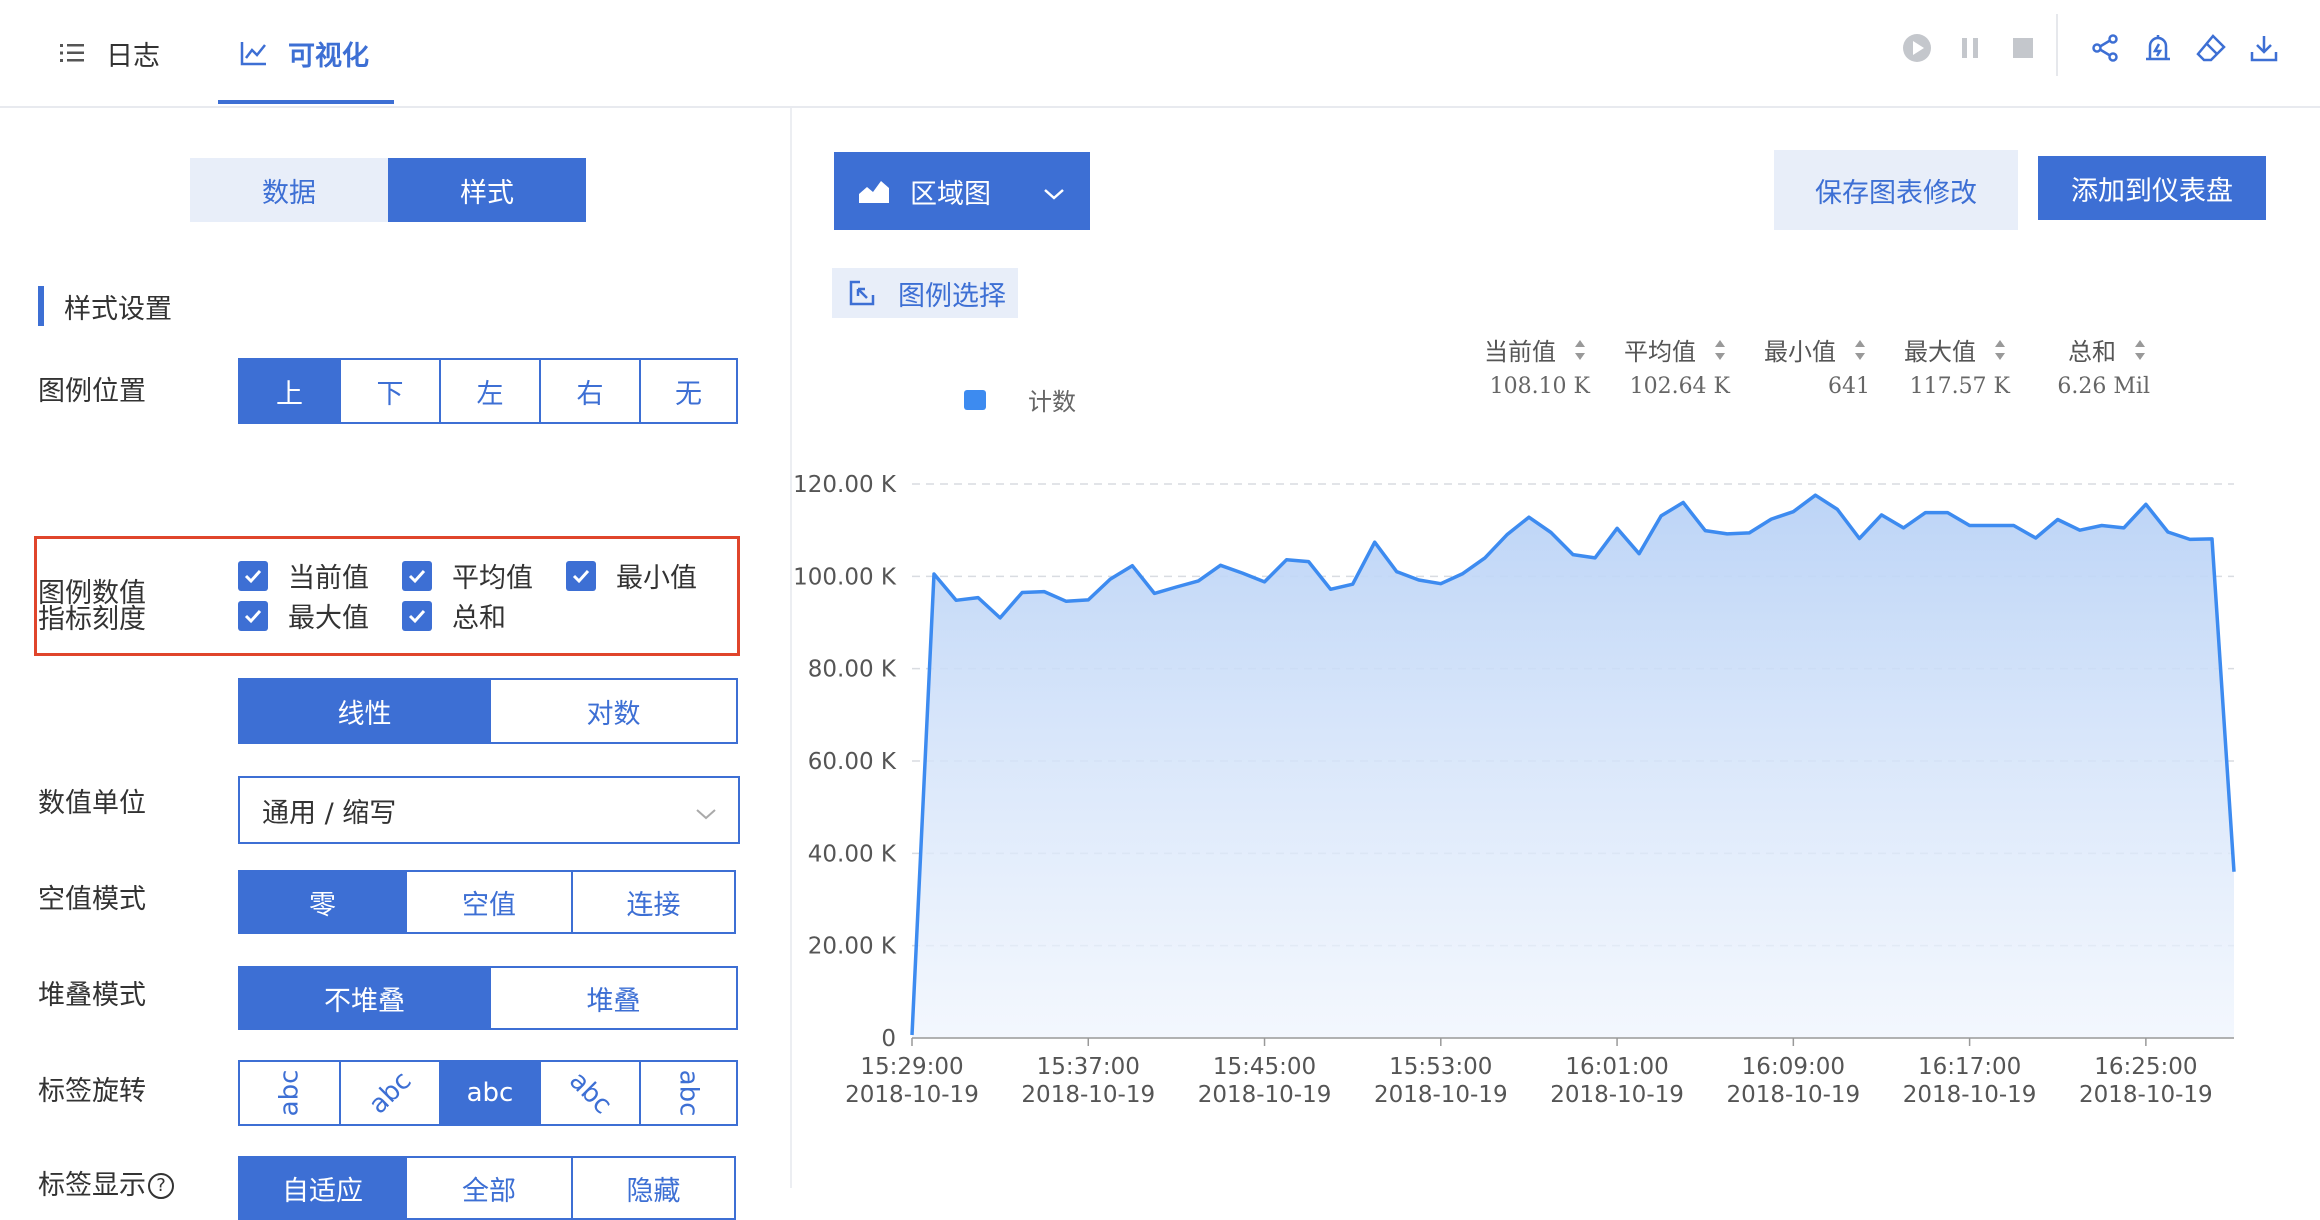 The width and height of the screenshot is (2320, 1220). What do you see at coordinates (289, 391) in the screenshot?
I see `legend-position-top: 上` at bounding box center [289, 391].